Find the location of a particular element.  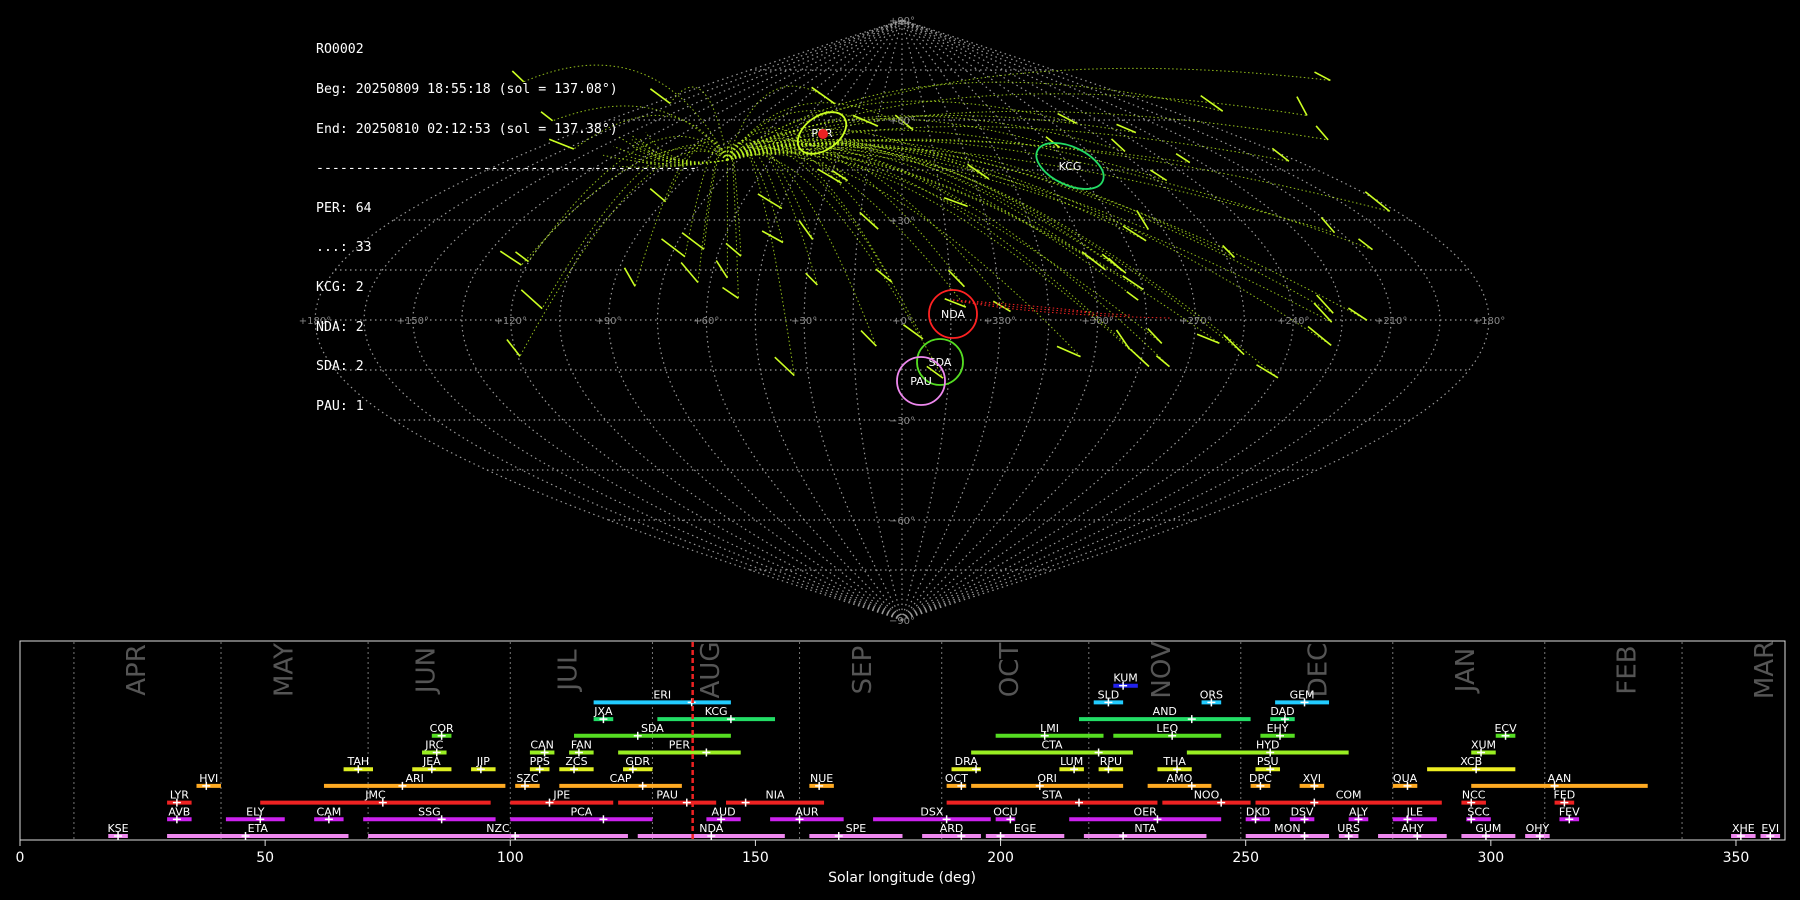

shower-label: PER is located at coordinates (680, 745).